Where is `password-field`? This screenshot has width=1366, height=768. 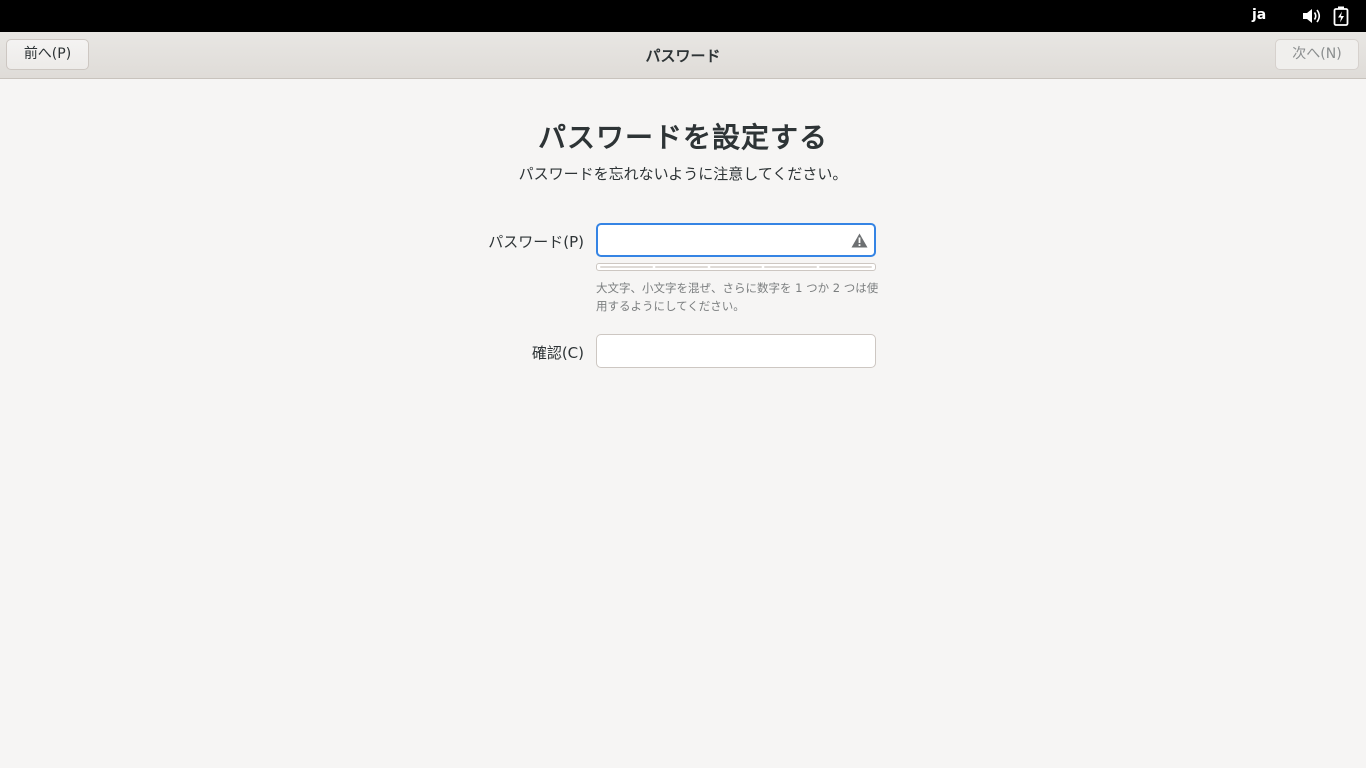
password-field is located at coordinates (736, 240).